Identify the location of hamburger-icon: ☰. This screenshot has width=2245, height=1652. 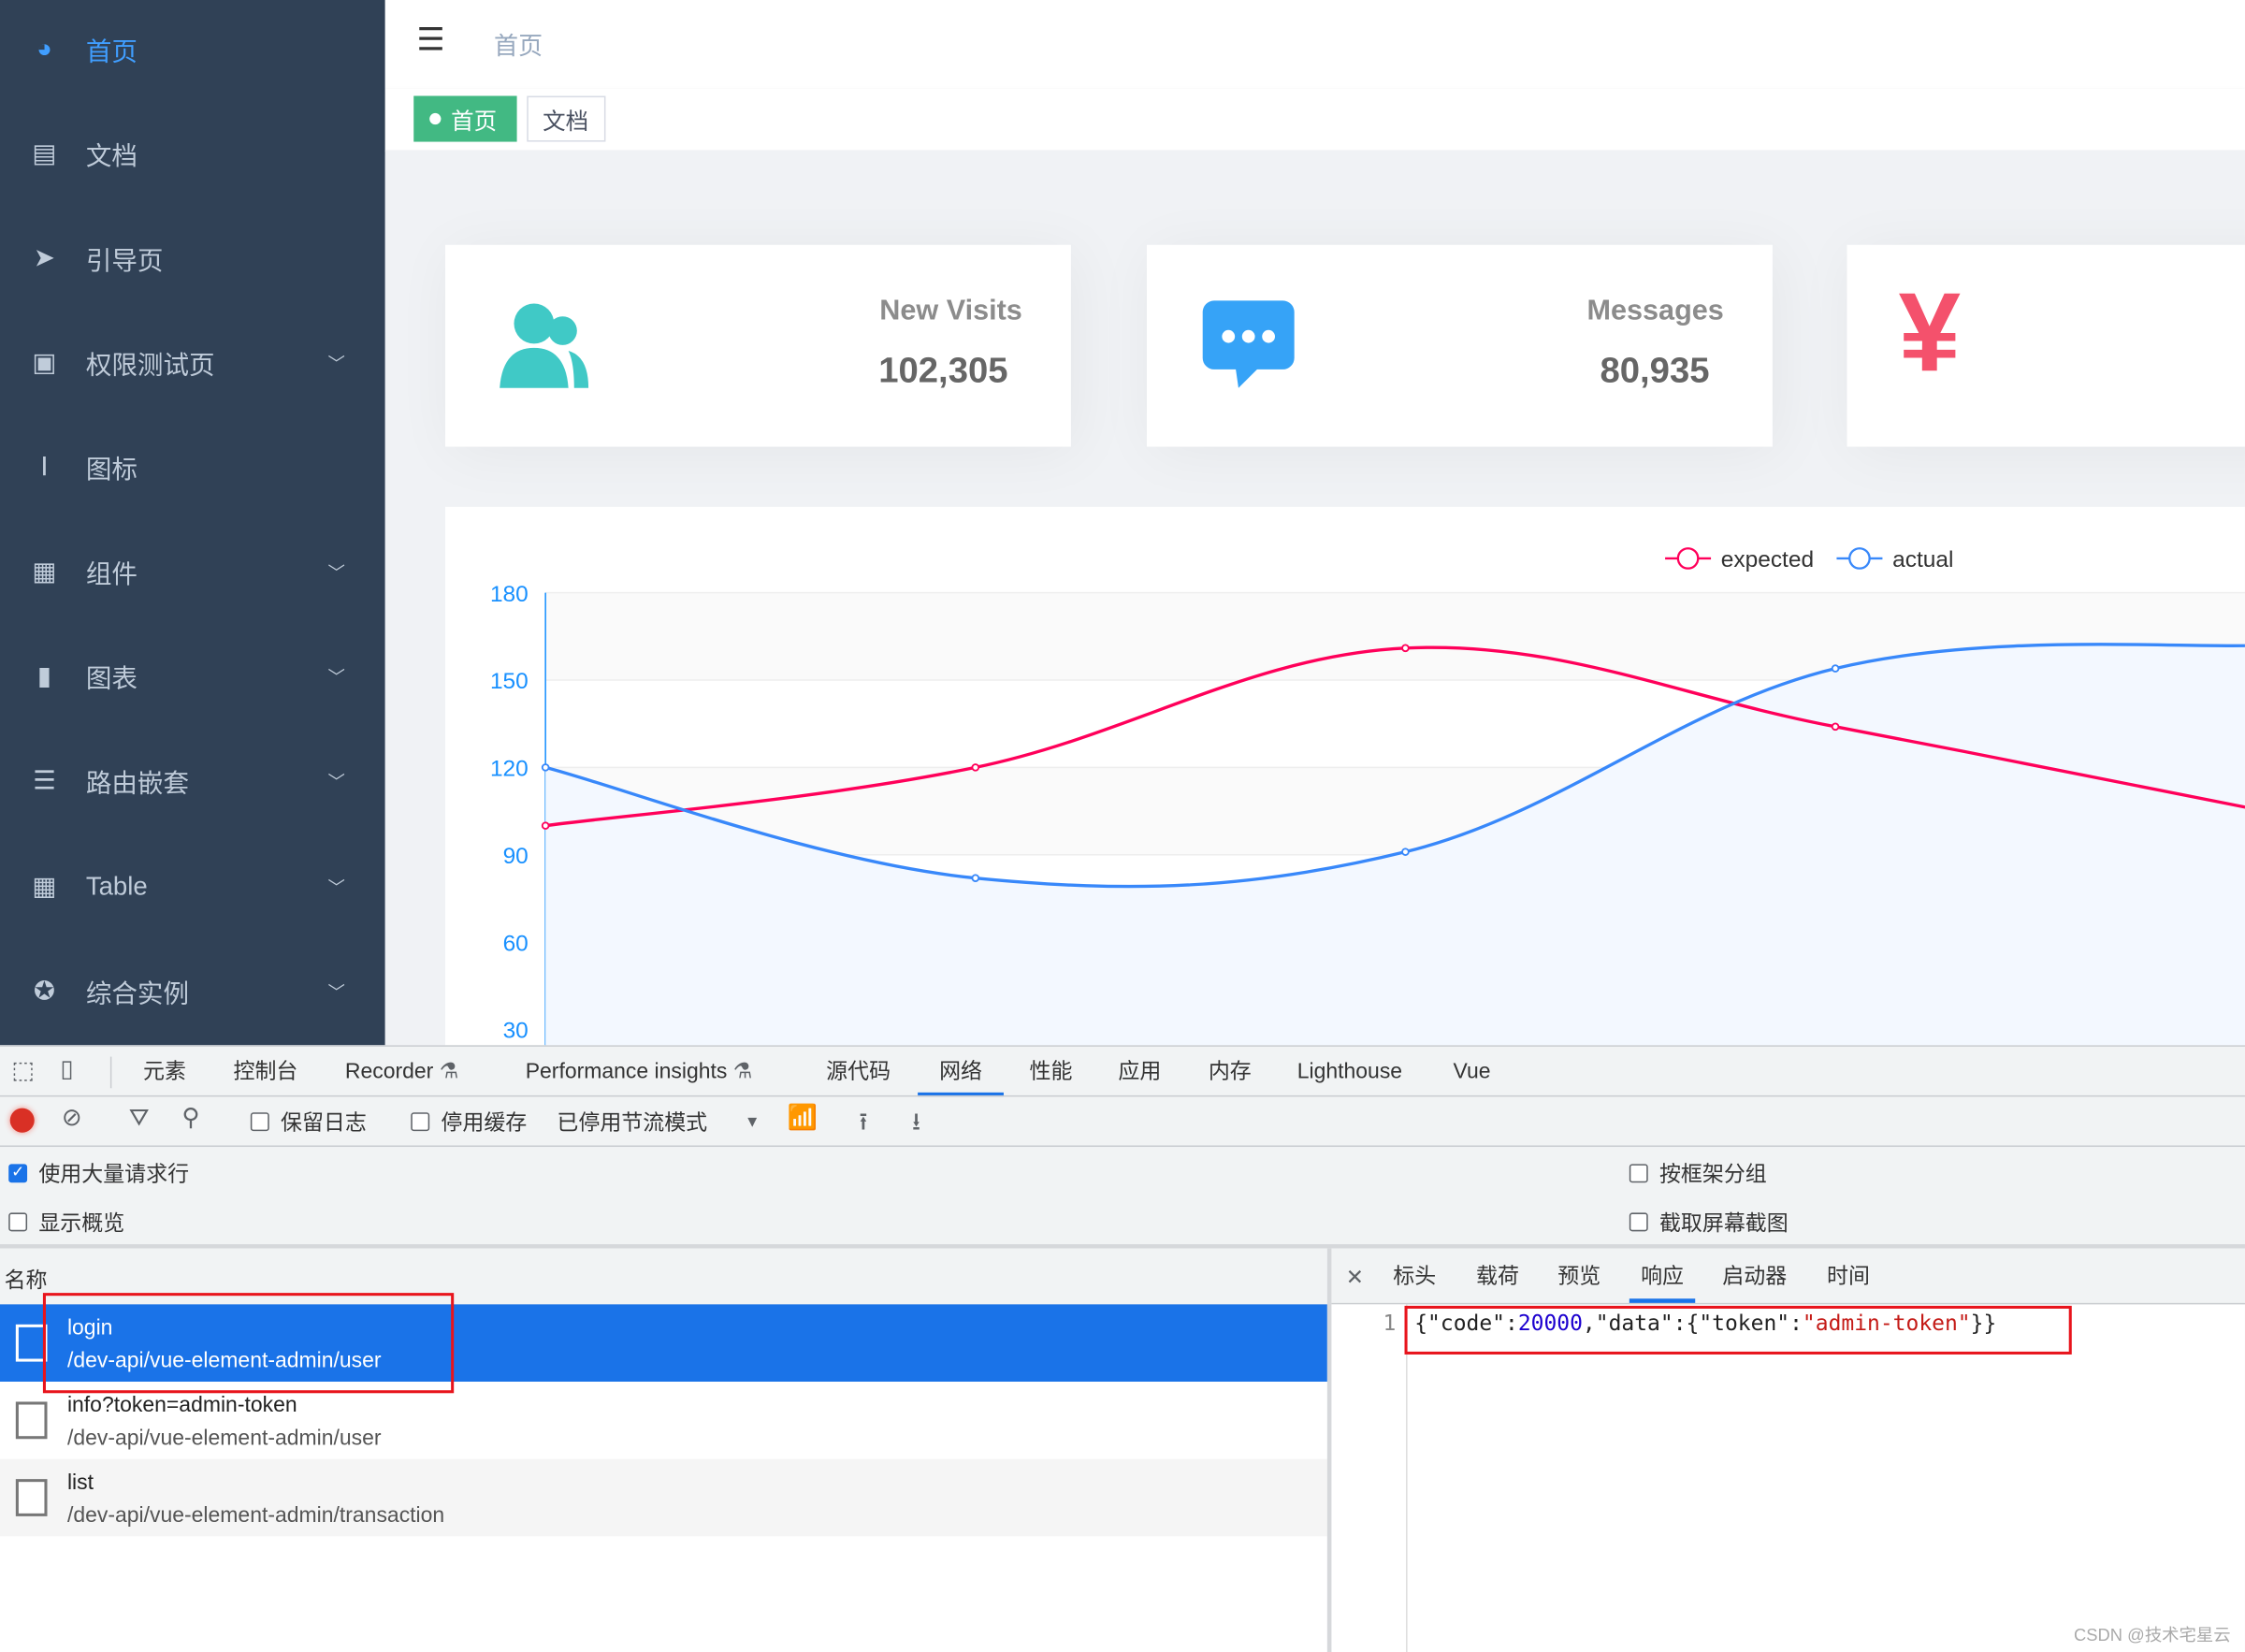
(430, 40).